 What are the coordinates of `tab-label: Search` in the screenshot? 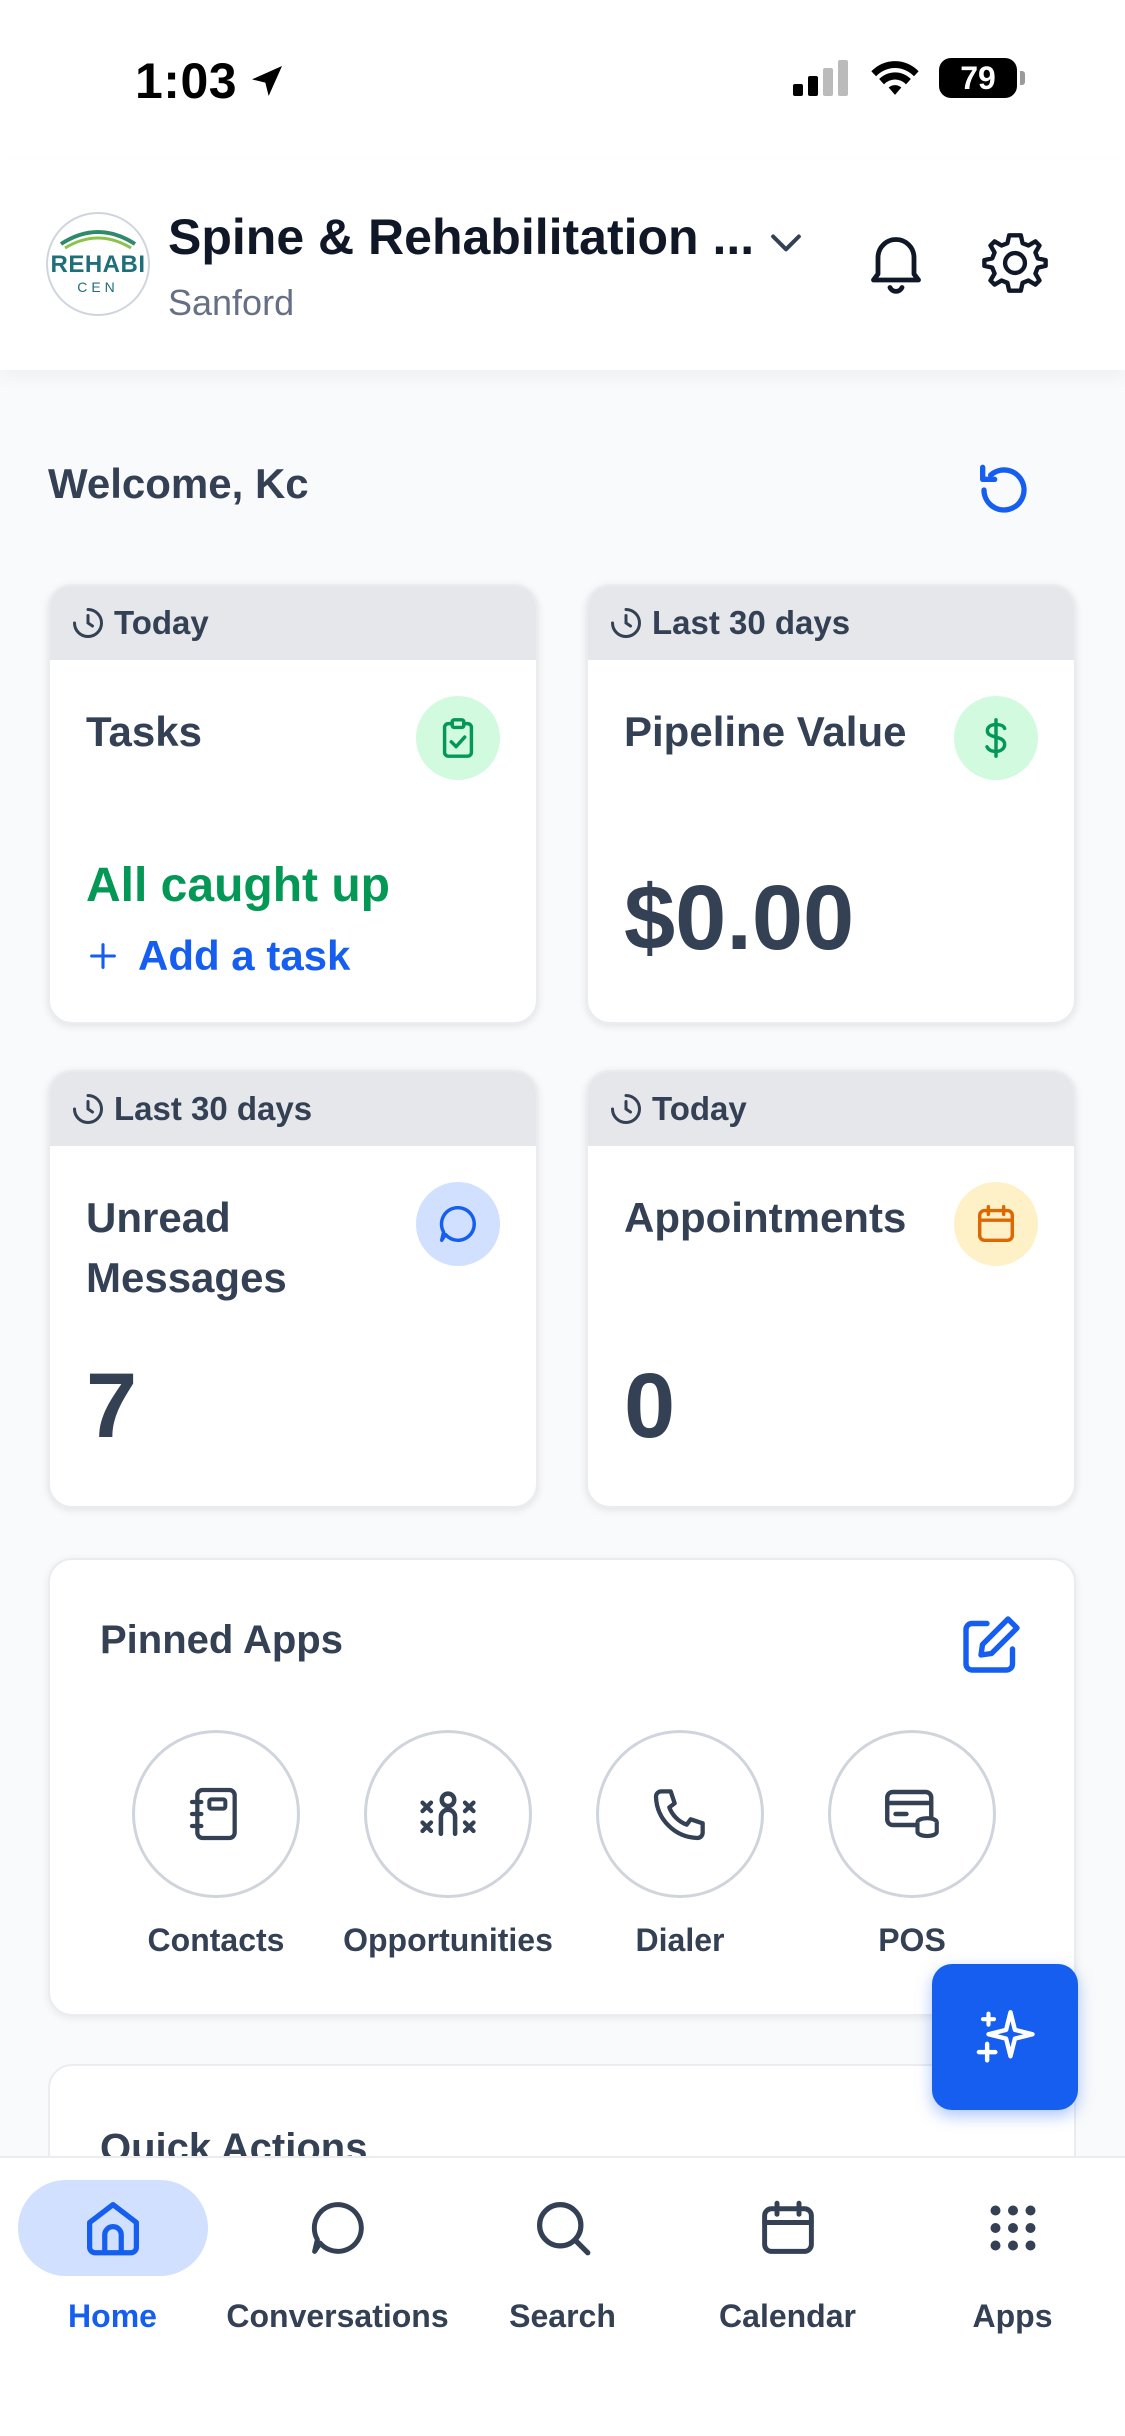 It's located at (562, 2316).